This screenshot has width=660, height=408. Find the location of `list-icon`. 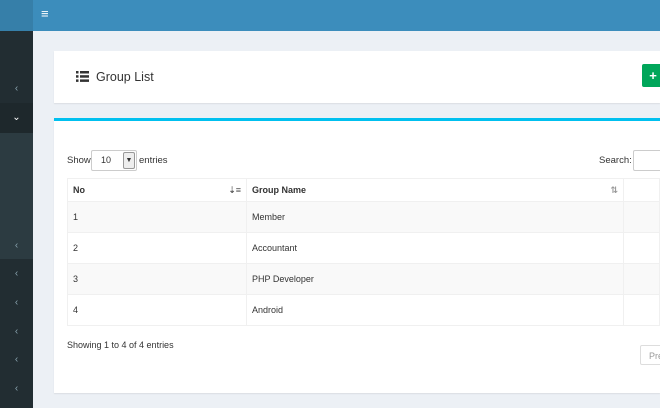

list-icon is located at coordinates (82, 76).